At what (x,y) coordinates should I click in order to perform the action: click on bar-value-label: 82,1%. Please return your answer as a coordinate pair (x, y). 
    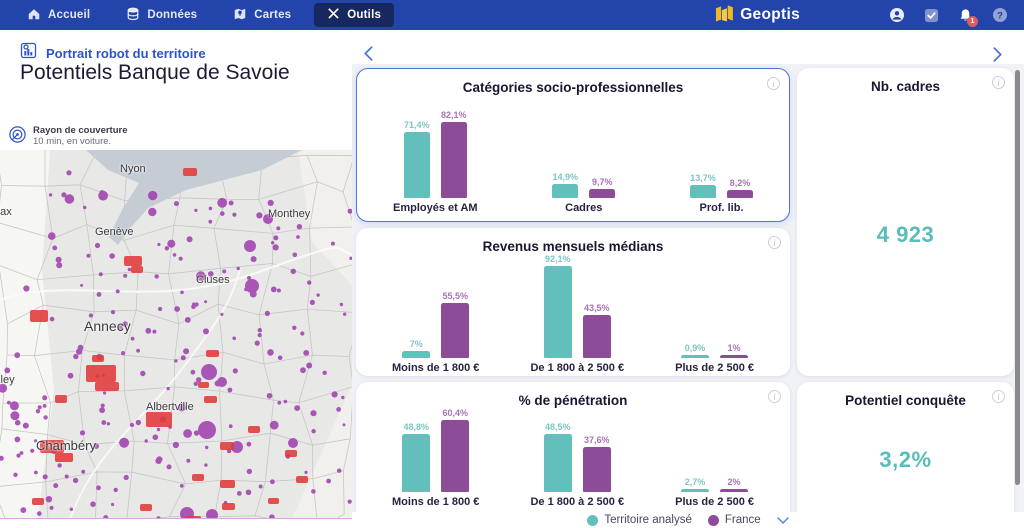
    Looking at the image, I should click on (454, 114).